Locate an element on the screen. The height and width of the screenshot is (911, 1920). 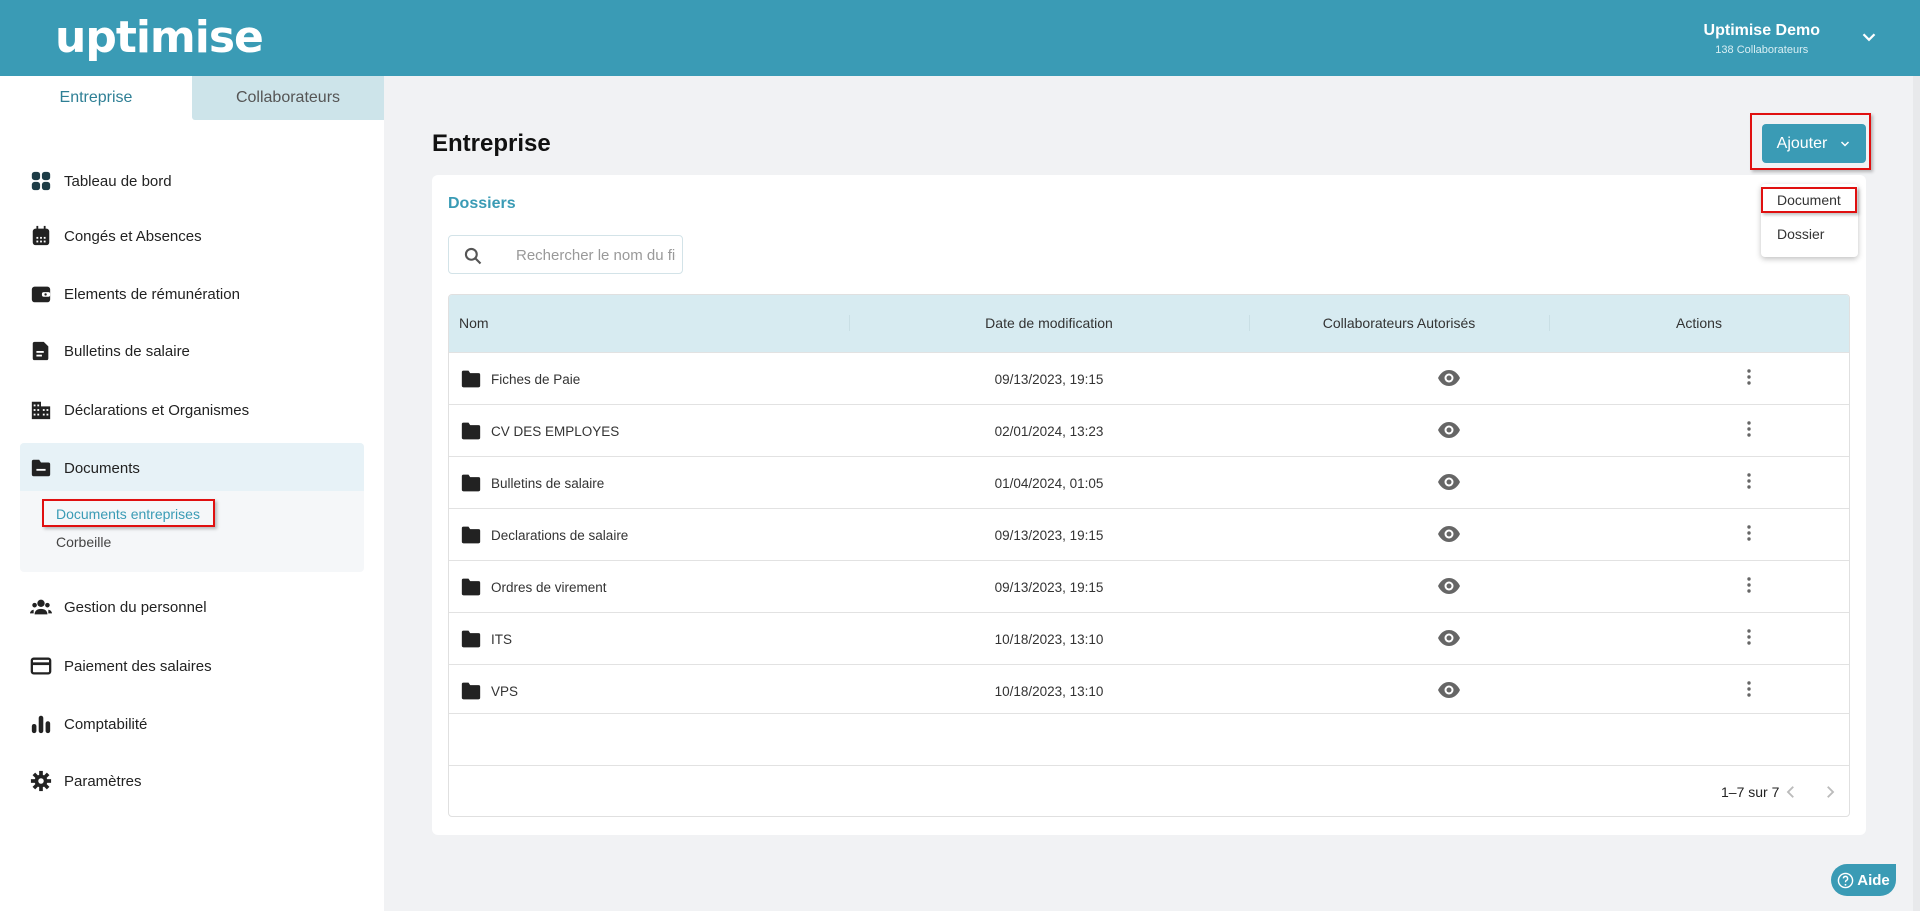
scrollbar is located at coordinates (1916, 493).